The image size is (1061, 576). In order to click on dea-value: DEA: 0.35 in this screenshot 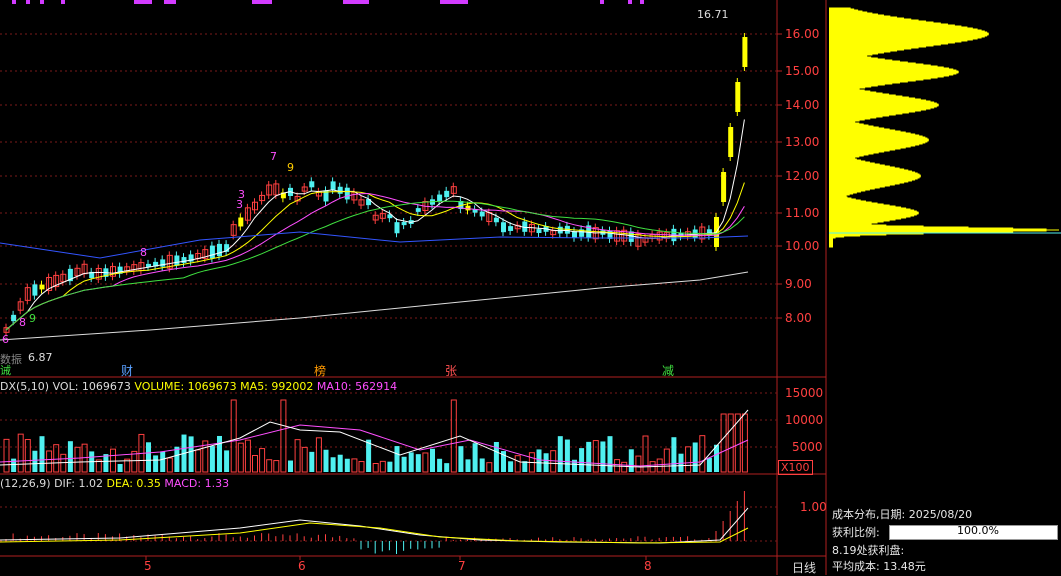, I will do `click(133, 483)`.